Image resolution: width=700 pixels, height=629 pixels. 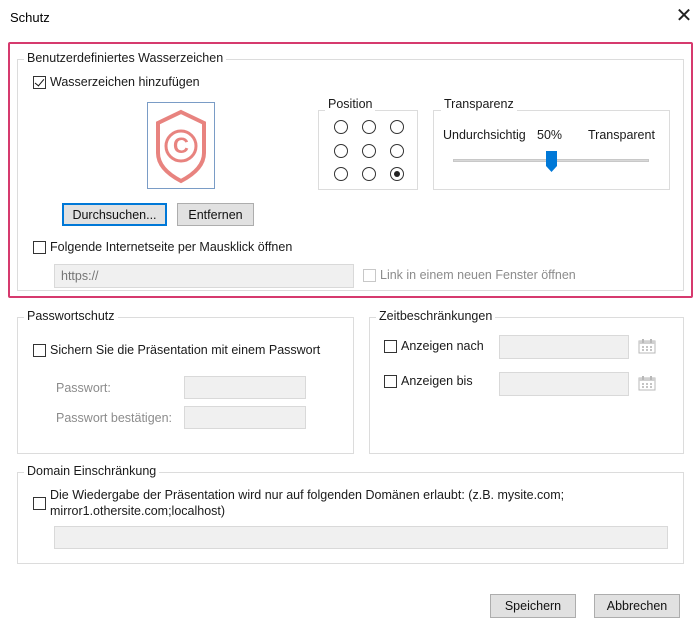 What do you see at coordinates (204, 276) in the screenshot?
I see `url-input` at bounding box center [204, 276].